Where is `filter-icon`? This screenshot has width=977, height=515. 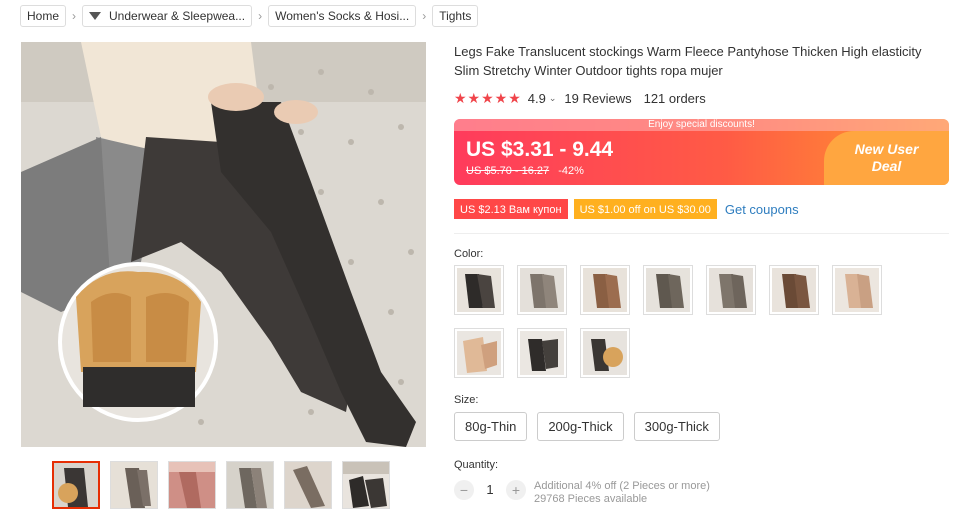
filter-icon is located at coordinates (95, 16).